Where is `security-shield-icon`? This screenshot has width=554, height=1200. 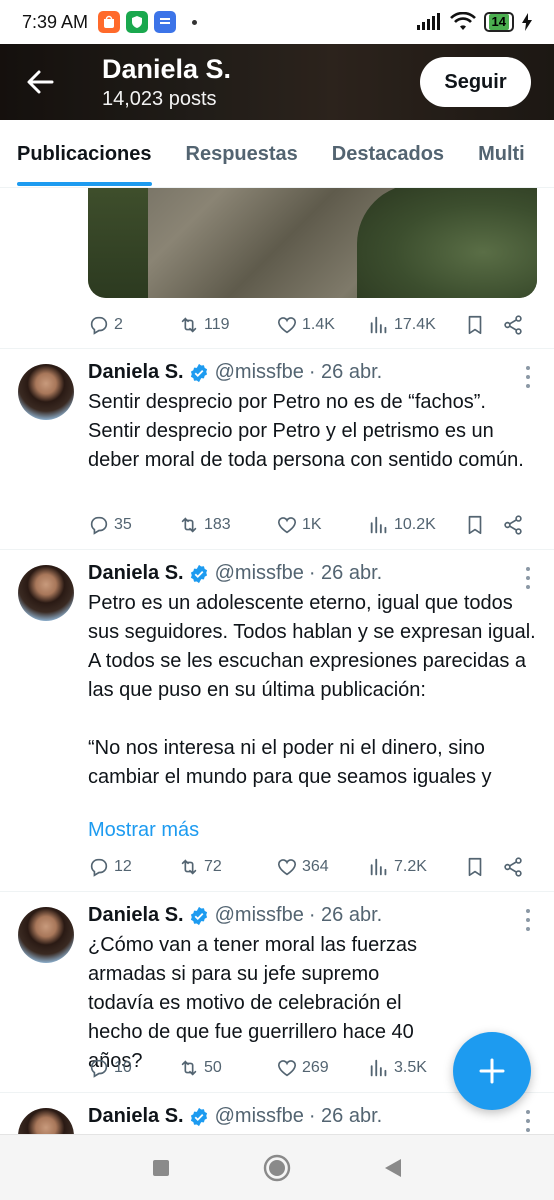 security-shield-icon is located at coordinates (137, 22).